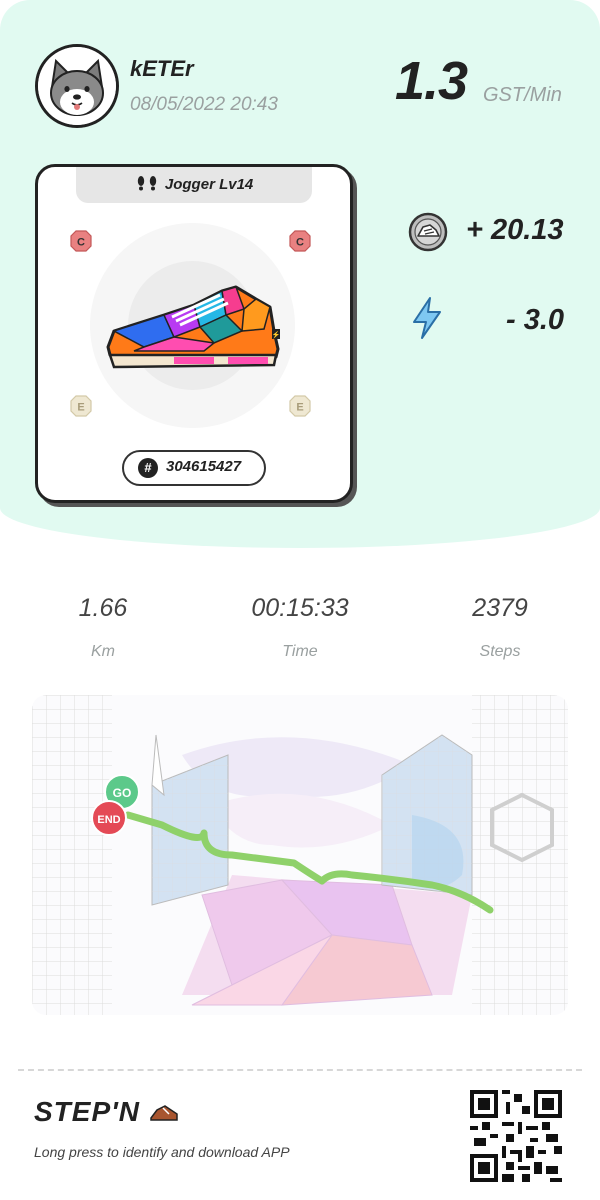  Describe the element at coordinates (300, 627) in the screenshot. I see `stat-time: 00:15:33 Time` at that location.